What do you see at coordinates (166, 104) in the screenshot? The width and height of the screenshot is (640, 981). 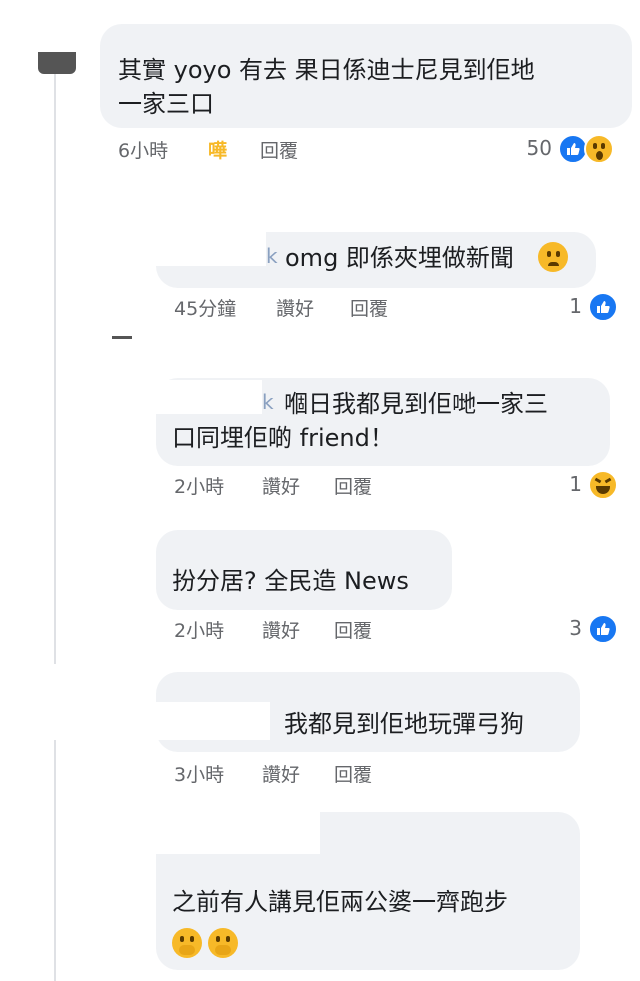 I see `comment-text: 一家三口` at bounding box center [166, 104].